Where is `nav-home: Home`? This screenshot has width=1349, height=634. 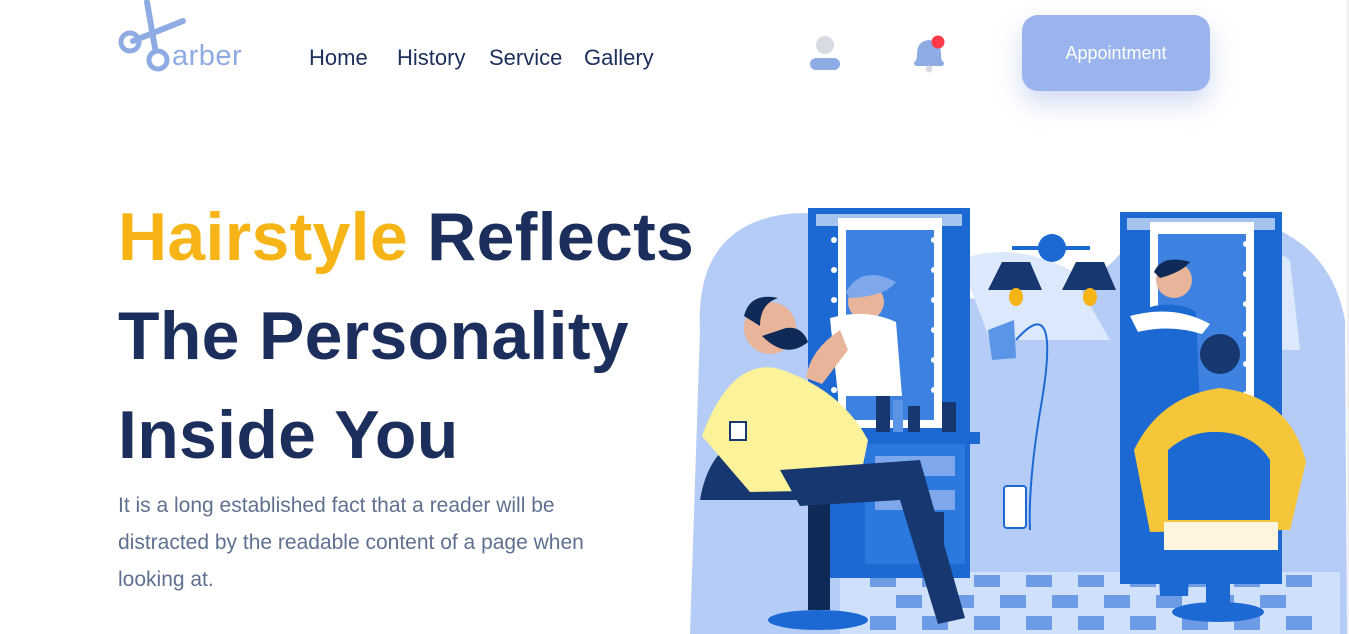
nav-home: Home is located at coordinates (338, 58).